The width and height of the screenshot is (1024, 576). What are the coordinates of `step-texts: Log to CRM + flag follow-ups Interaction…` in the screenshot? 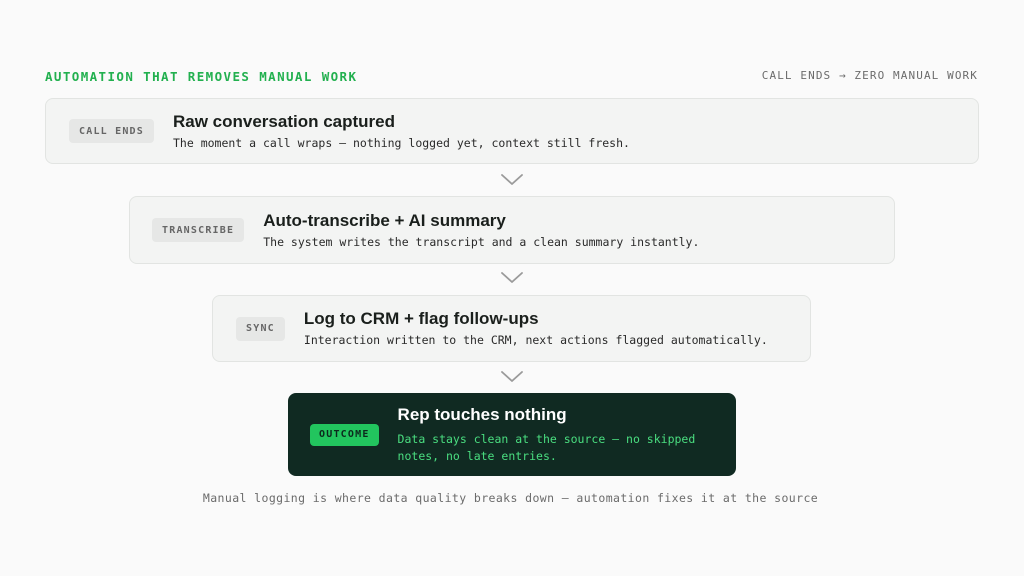 It's located at (536, 328).